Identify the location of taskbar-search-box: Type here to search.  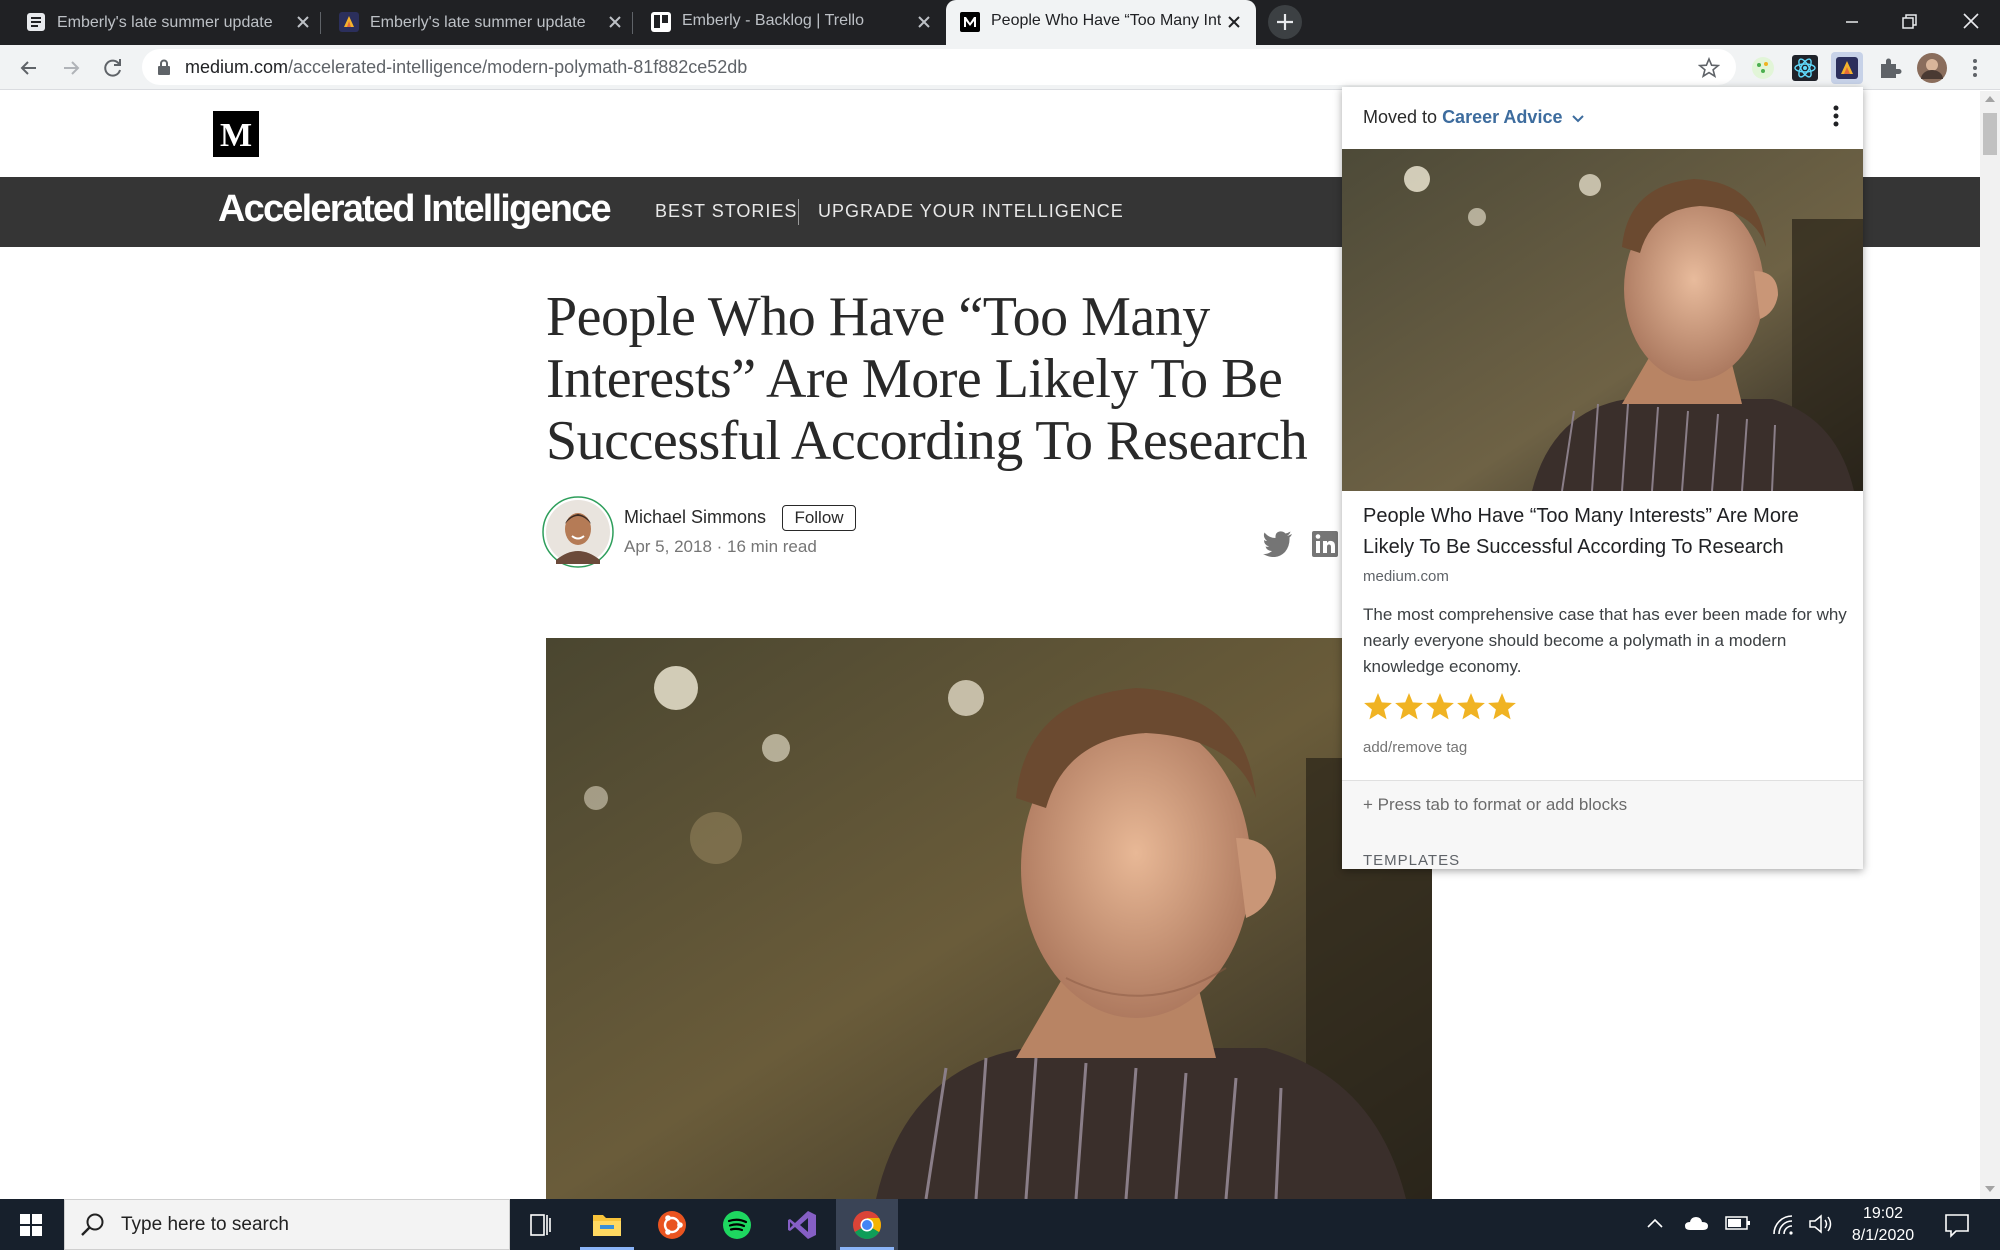
(287, 1224).